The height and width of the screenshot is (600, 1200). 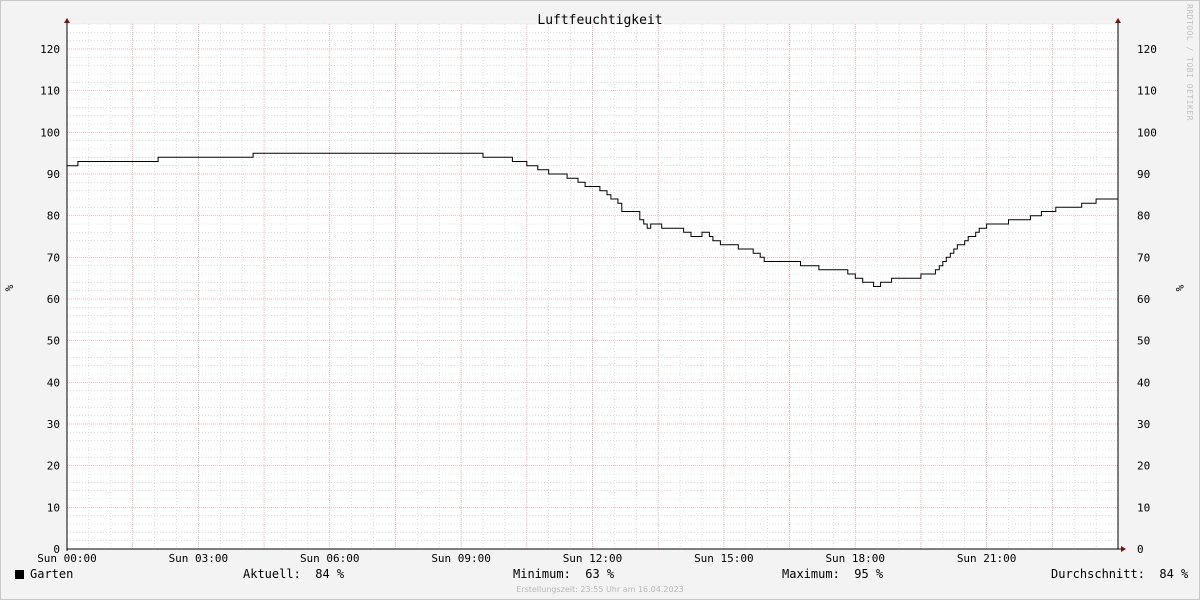 I want to click on x-tick-label: Sun 00:00, so click(x=67, y=558).